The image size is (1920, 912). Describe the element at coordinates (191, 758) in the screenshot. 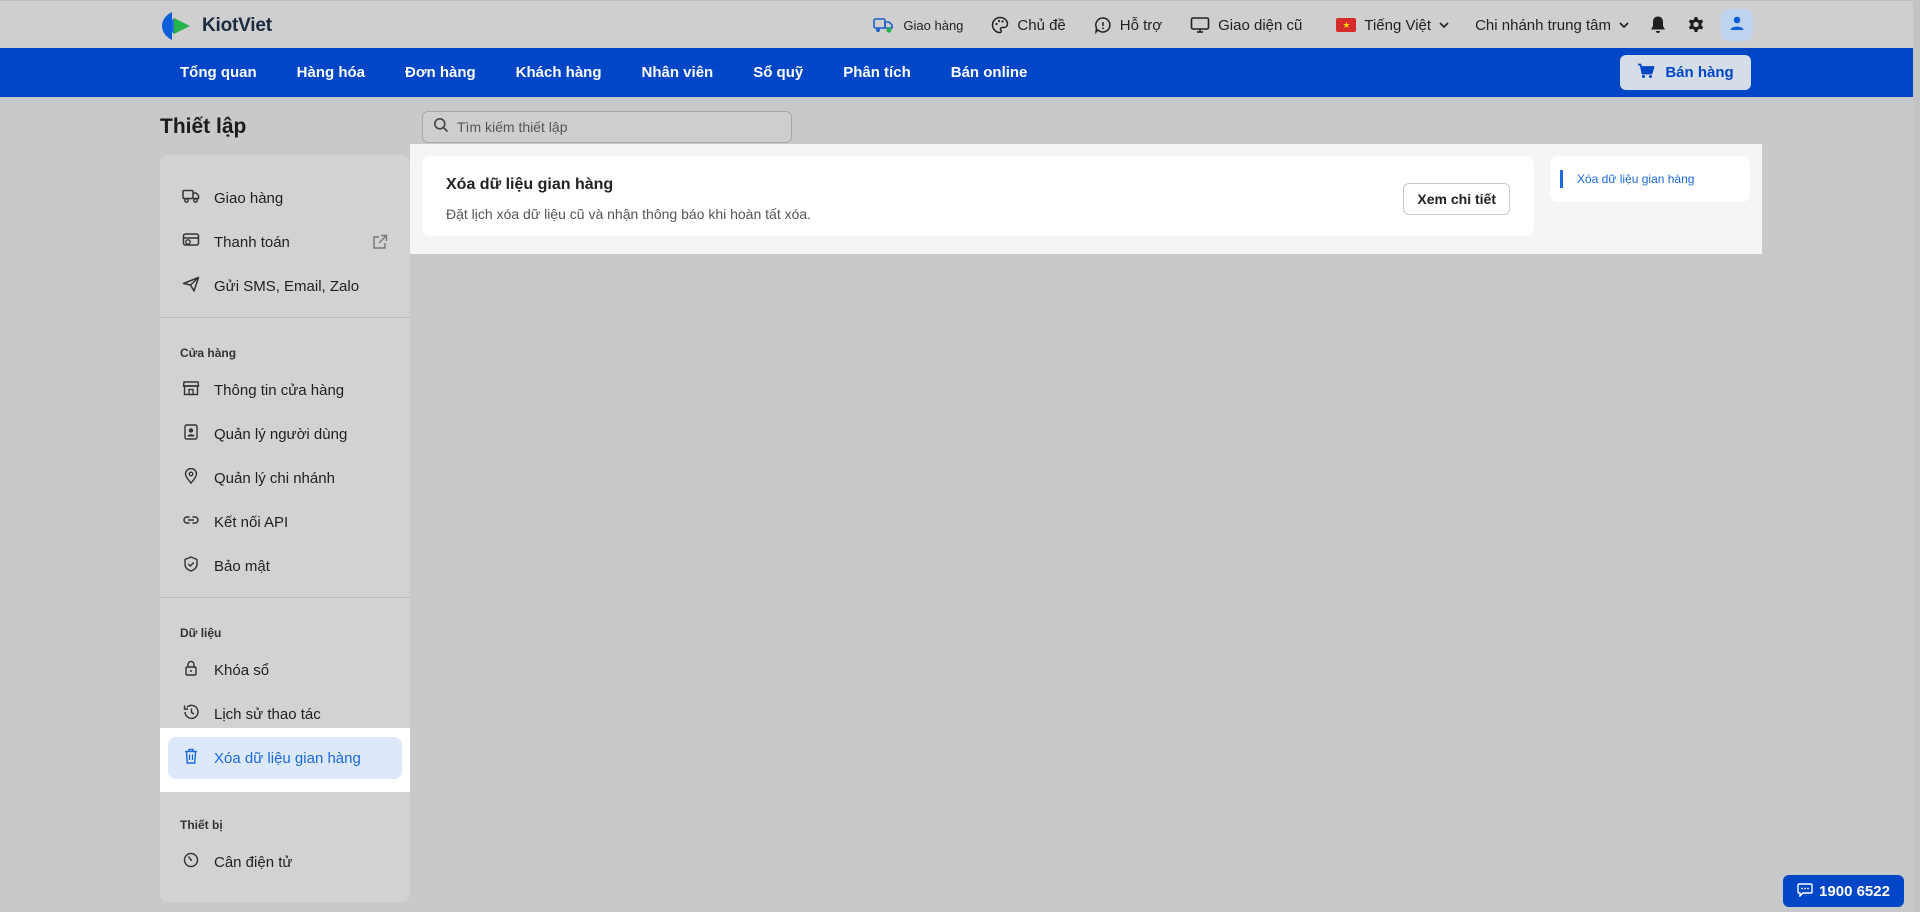

I see `trash-icon` at that location.